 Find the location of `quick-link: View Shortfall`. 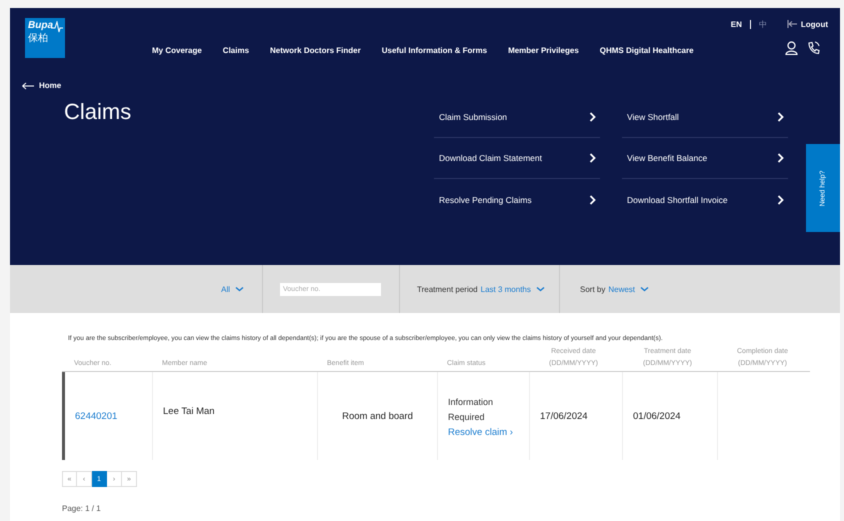

quick-link: View Shortfall is located at coordinates (705, 117).